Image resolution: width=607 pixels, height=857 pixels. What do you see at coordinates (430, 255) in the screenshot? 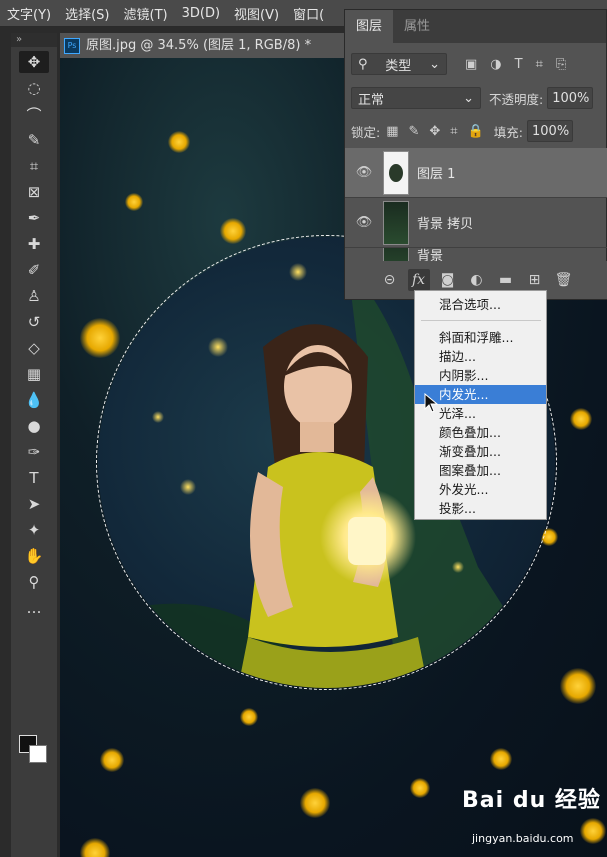
I see `layer-name: 背景` at bounding box center [430, 255].